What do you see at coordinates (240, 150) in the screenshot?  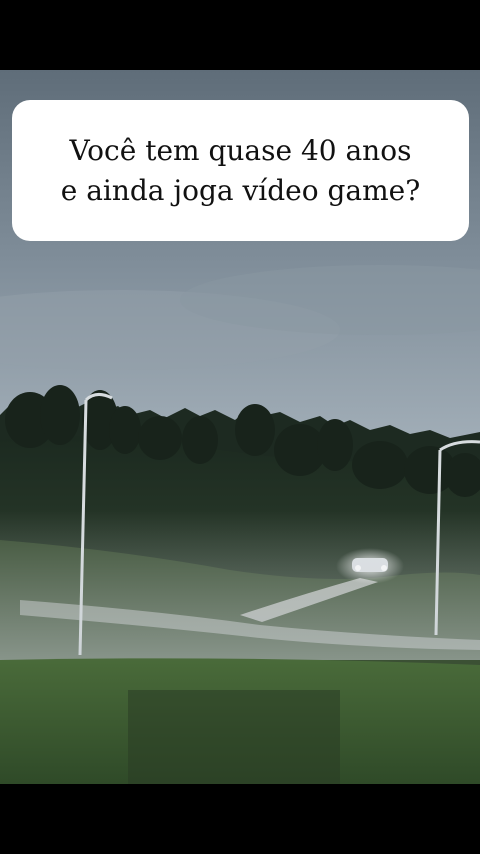 I see `caption-line-1: Você tem quase 40 anos` at bounding box center [240, 150].